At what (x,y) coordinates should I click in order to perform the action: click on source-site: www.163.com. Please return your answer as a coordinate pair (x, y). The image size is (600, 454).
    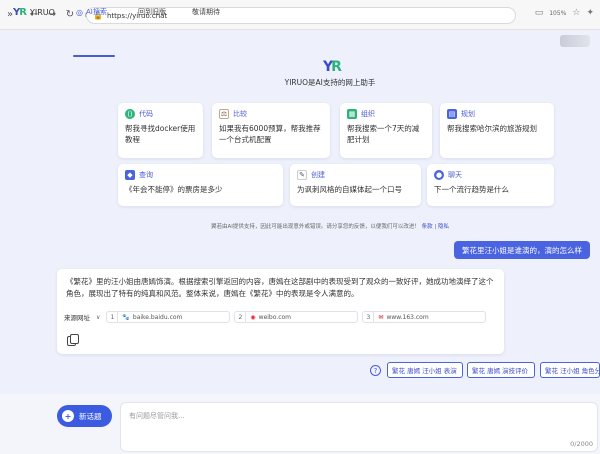
    Looking at the image, I should click on (407, 317).